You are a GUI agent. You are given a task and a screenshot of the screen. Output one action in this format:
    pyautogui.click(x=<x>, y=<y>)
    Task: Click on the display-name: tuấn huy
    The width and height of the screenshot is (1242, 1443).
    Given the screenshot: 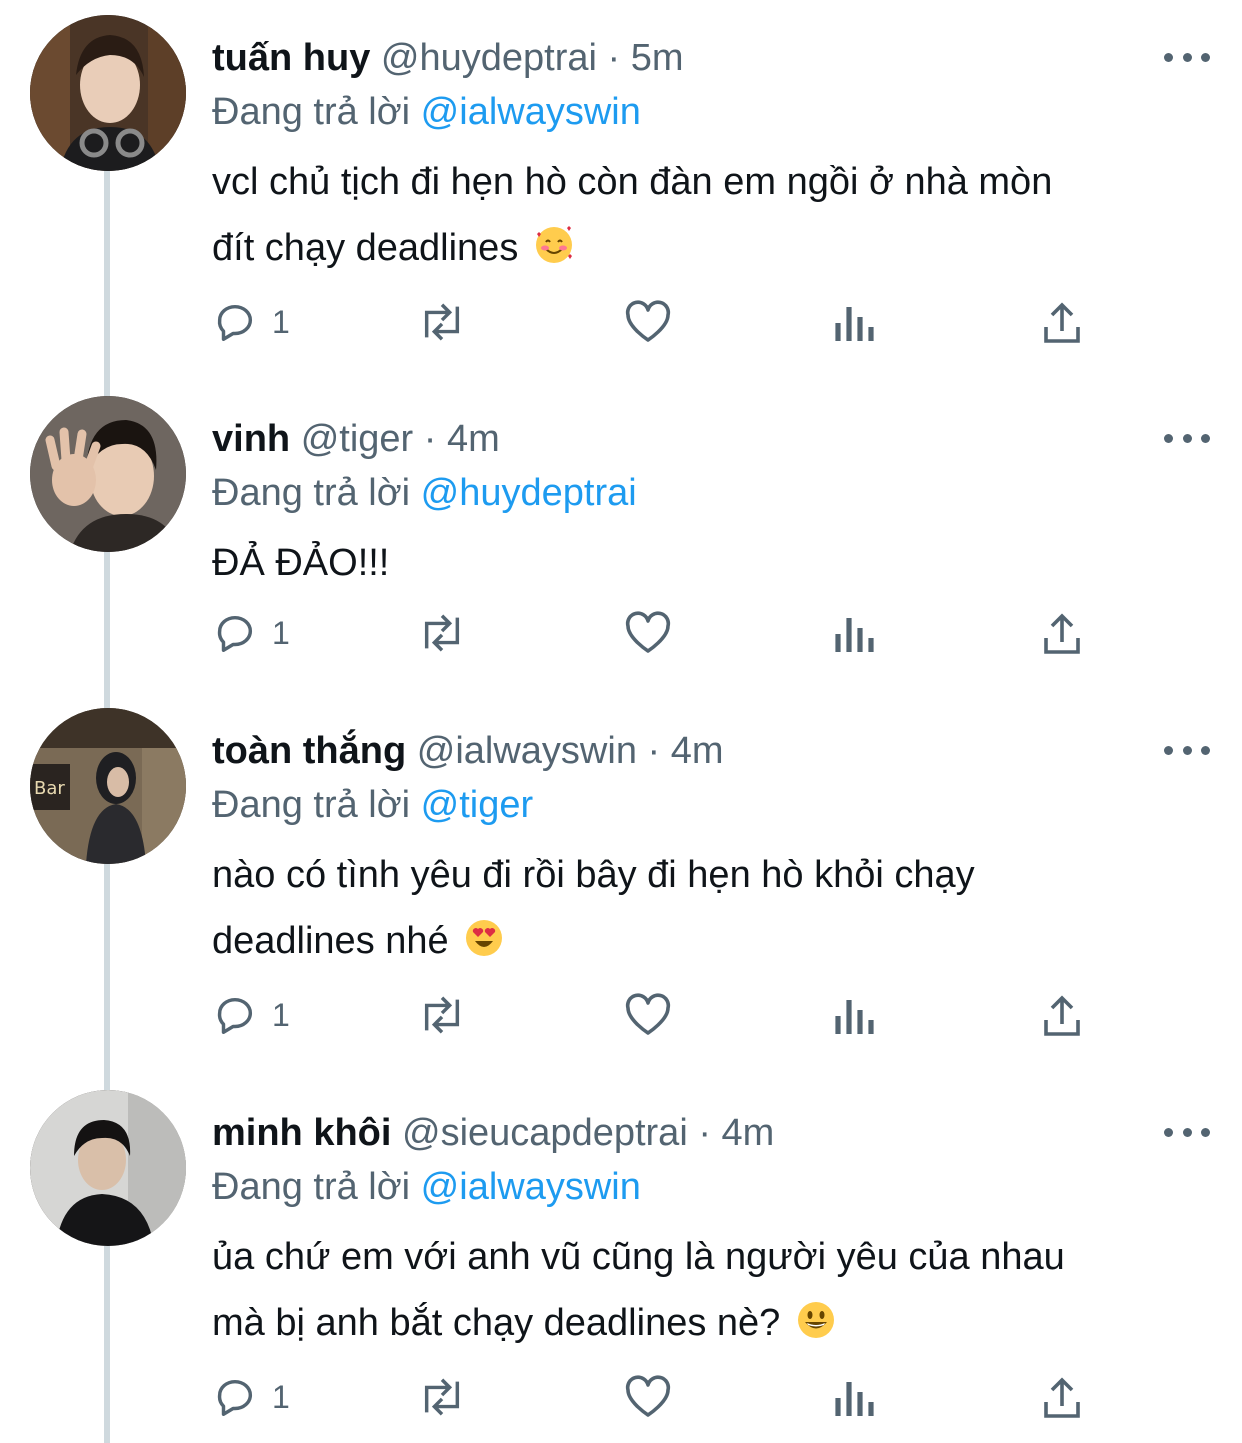 What is the action you would take?
    pyautogui.click(x=291, y=58)
    